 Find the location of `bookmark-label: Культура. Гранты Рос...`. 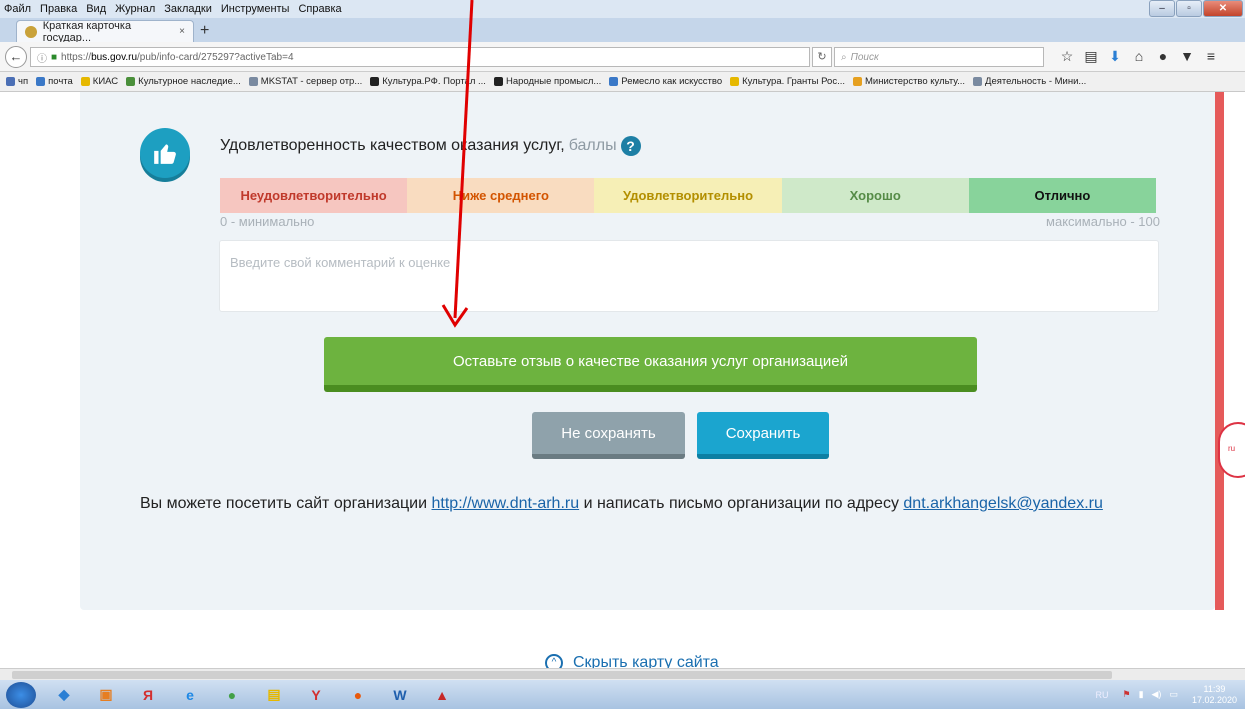

bookmark-label: Культура. Гранты Рос... is located at coordinates (793, 81).